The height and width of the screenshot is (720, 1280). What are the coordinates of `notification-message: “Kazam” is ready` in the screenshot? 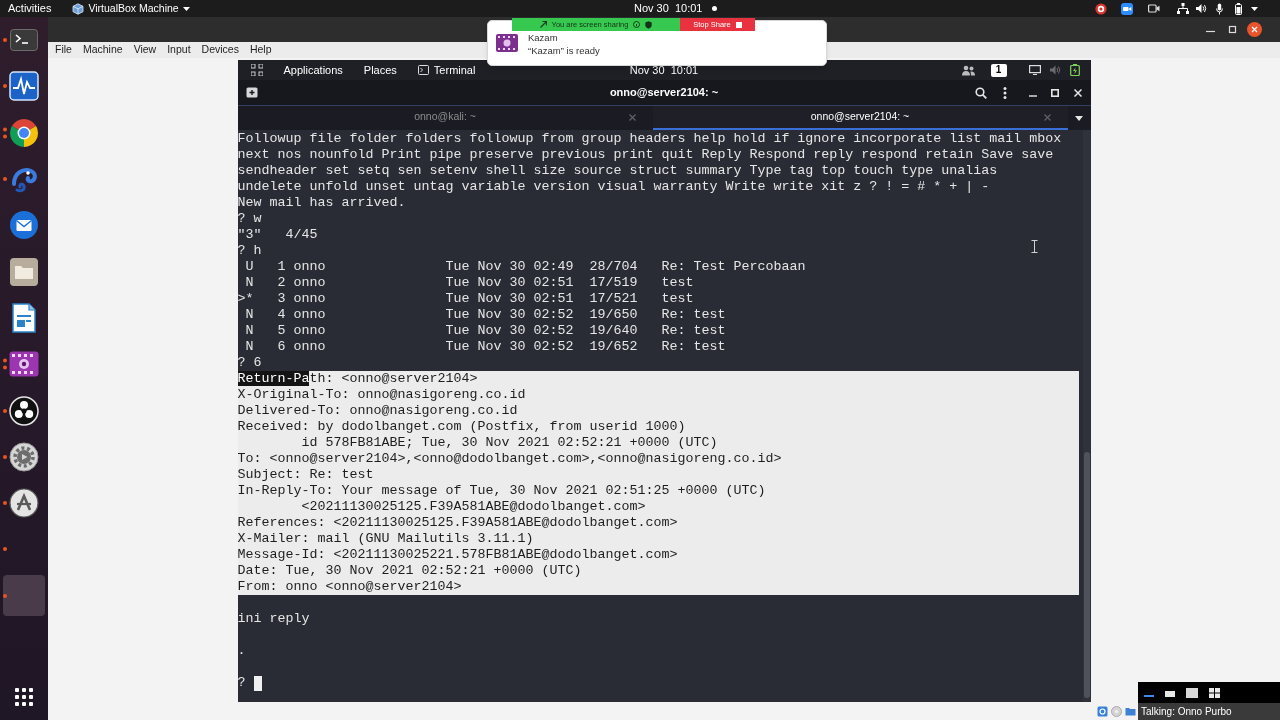 It's located at (564, 50).